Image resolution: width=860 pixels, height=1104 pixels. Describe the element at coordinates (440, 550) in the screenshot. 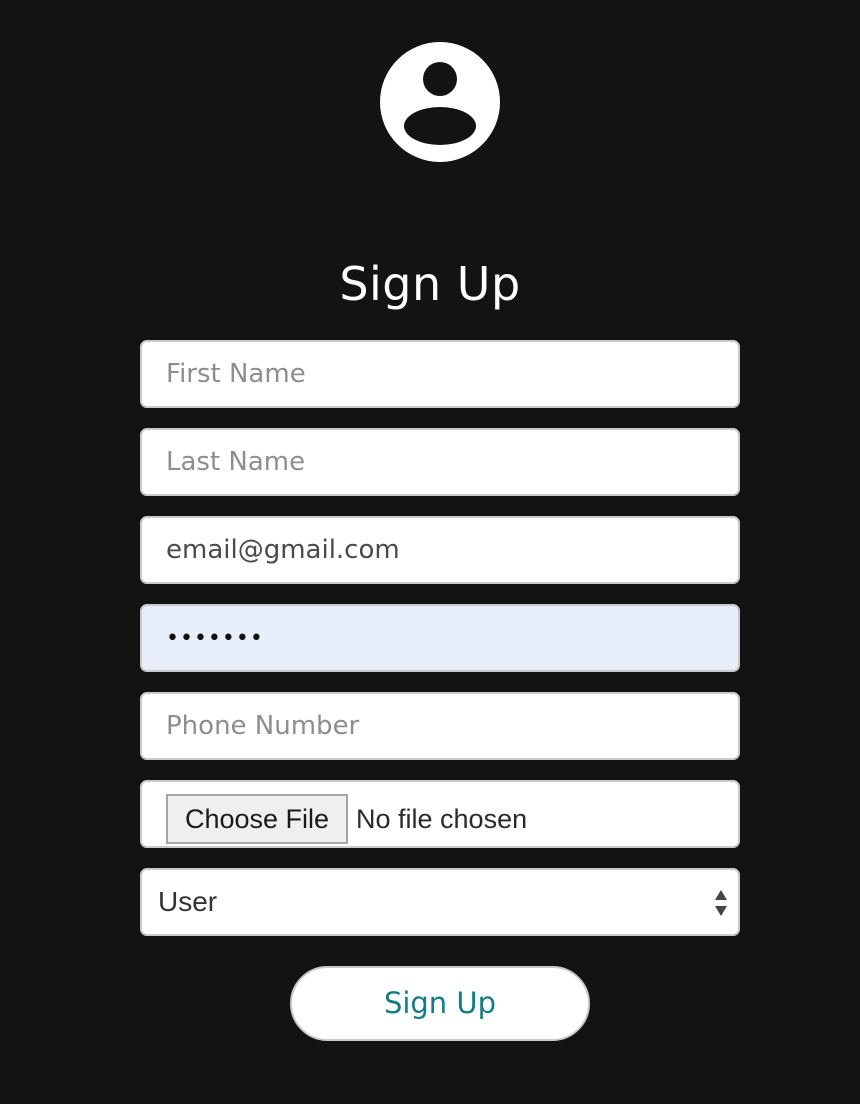

I see `email-input` at that location.